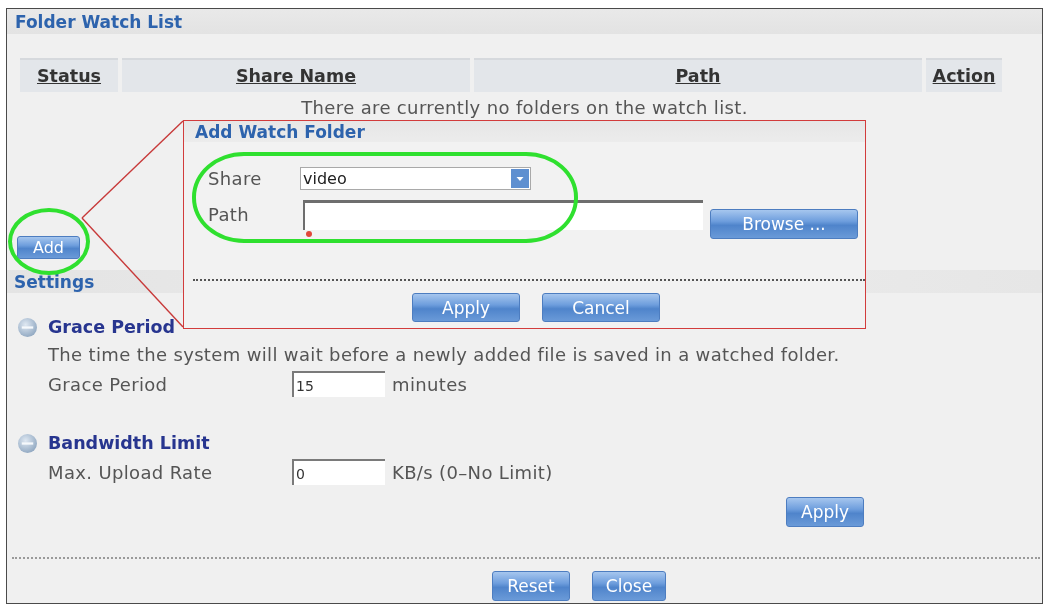  I want to click on section-heading: Bandwidth Limit, so click(129, 443).